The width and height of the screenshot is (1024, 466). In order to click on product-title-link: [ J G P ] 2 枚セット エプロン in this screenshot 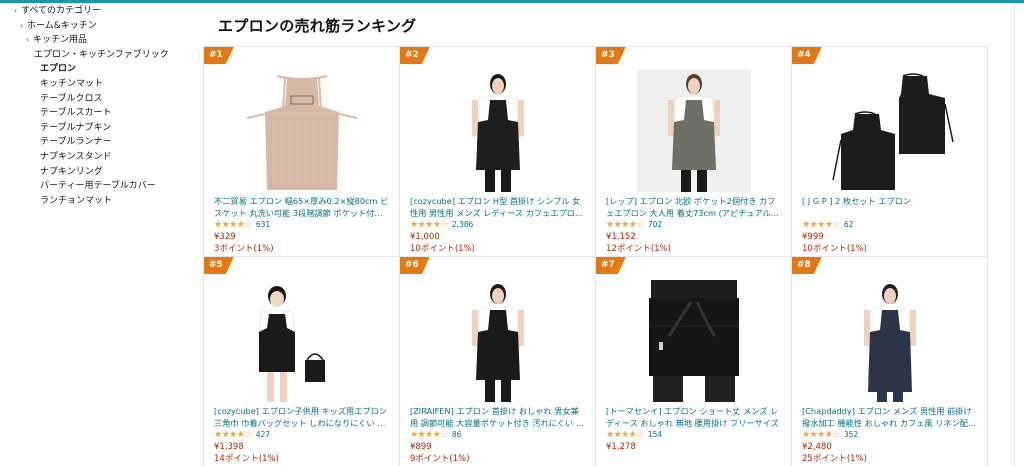, I will do `click(890, 207)`.